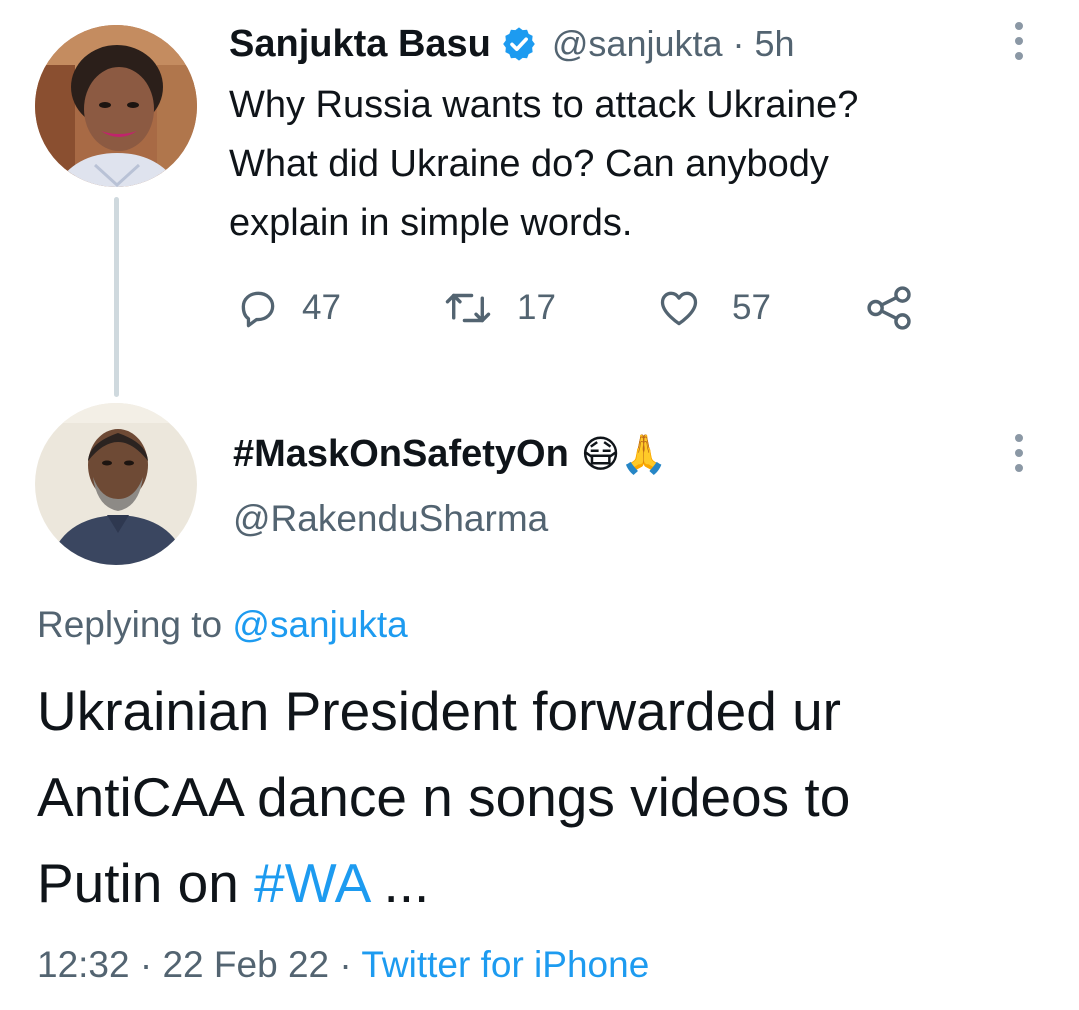  What do you see at coordinates (138, 883) in the screenshot?
I see `tweet2-text-prefix: Putin on` at bounding box center [138, 883].